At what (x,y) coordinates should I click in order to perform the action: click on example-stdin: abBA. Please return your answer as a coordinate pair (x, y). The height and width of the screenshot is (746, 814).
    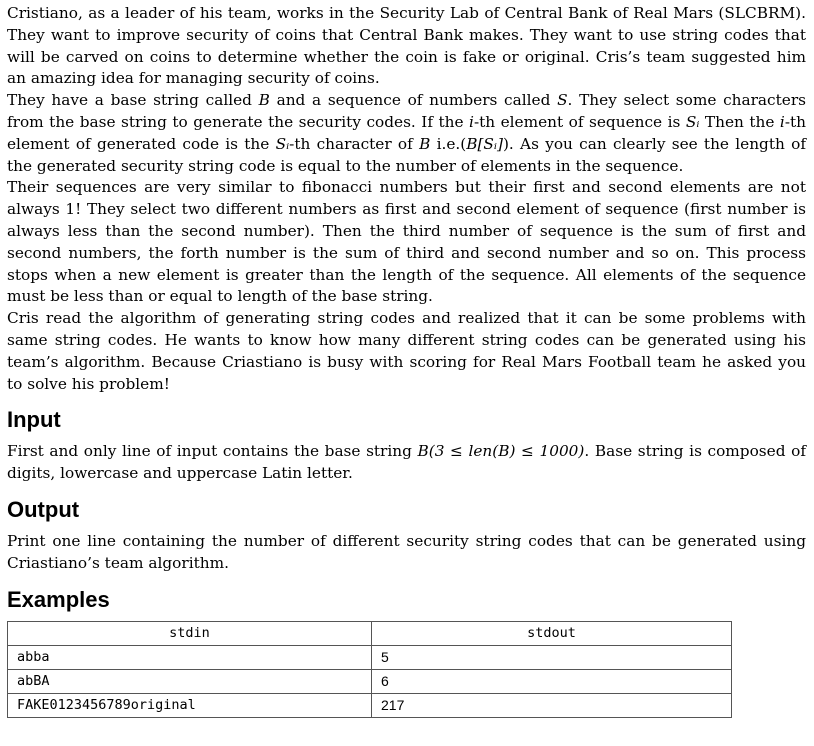
    Looking at the image, I should click on (189, 681).